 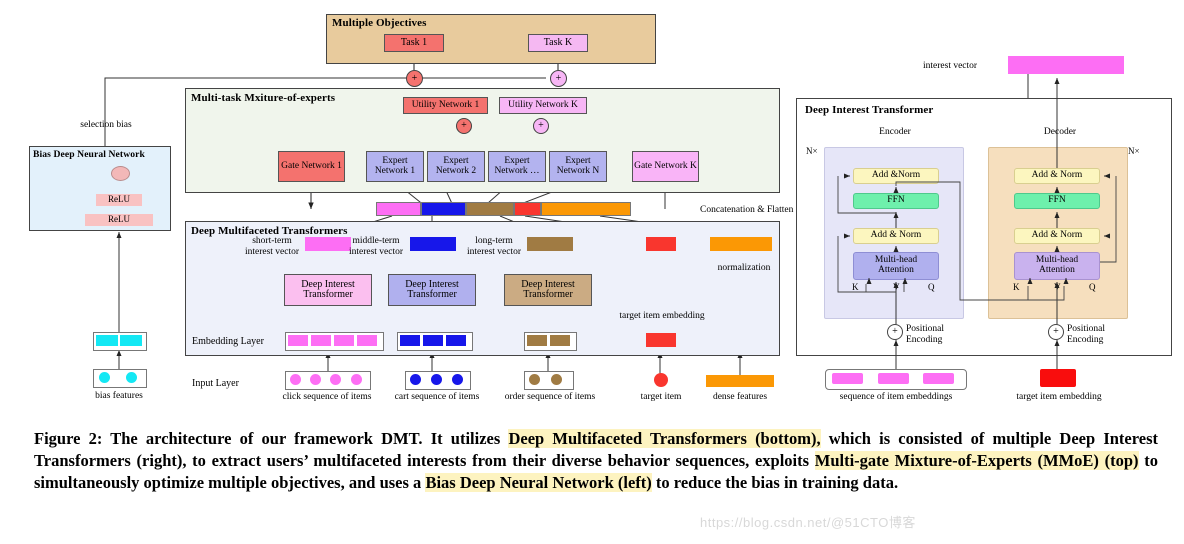 What do you see at coordinates (664, 438) in the screenshot?
I see `caption-highlight-dmt: Deep Multifaceted Transformers (bottom),` at bounding box center [664, 438].